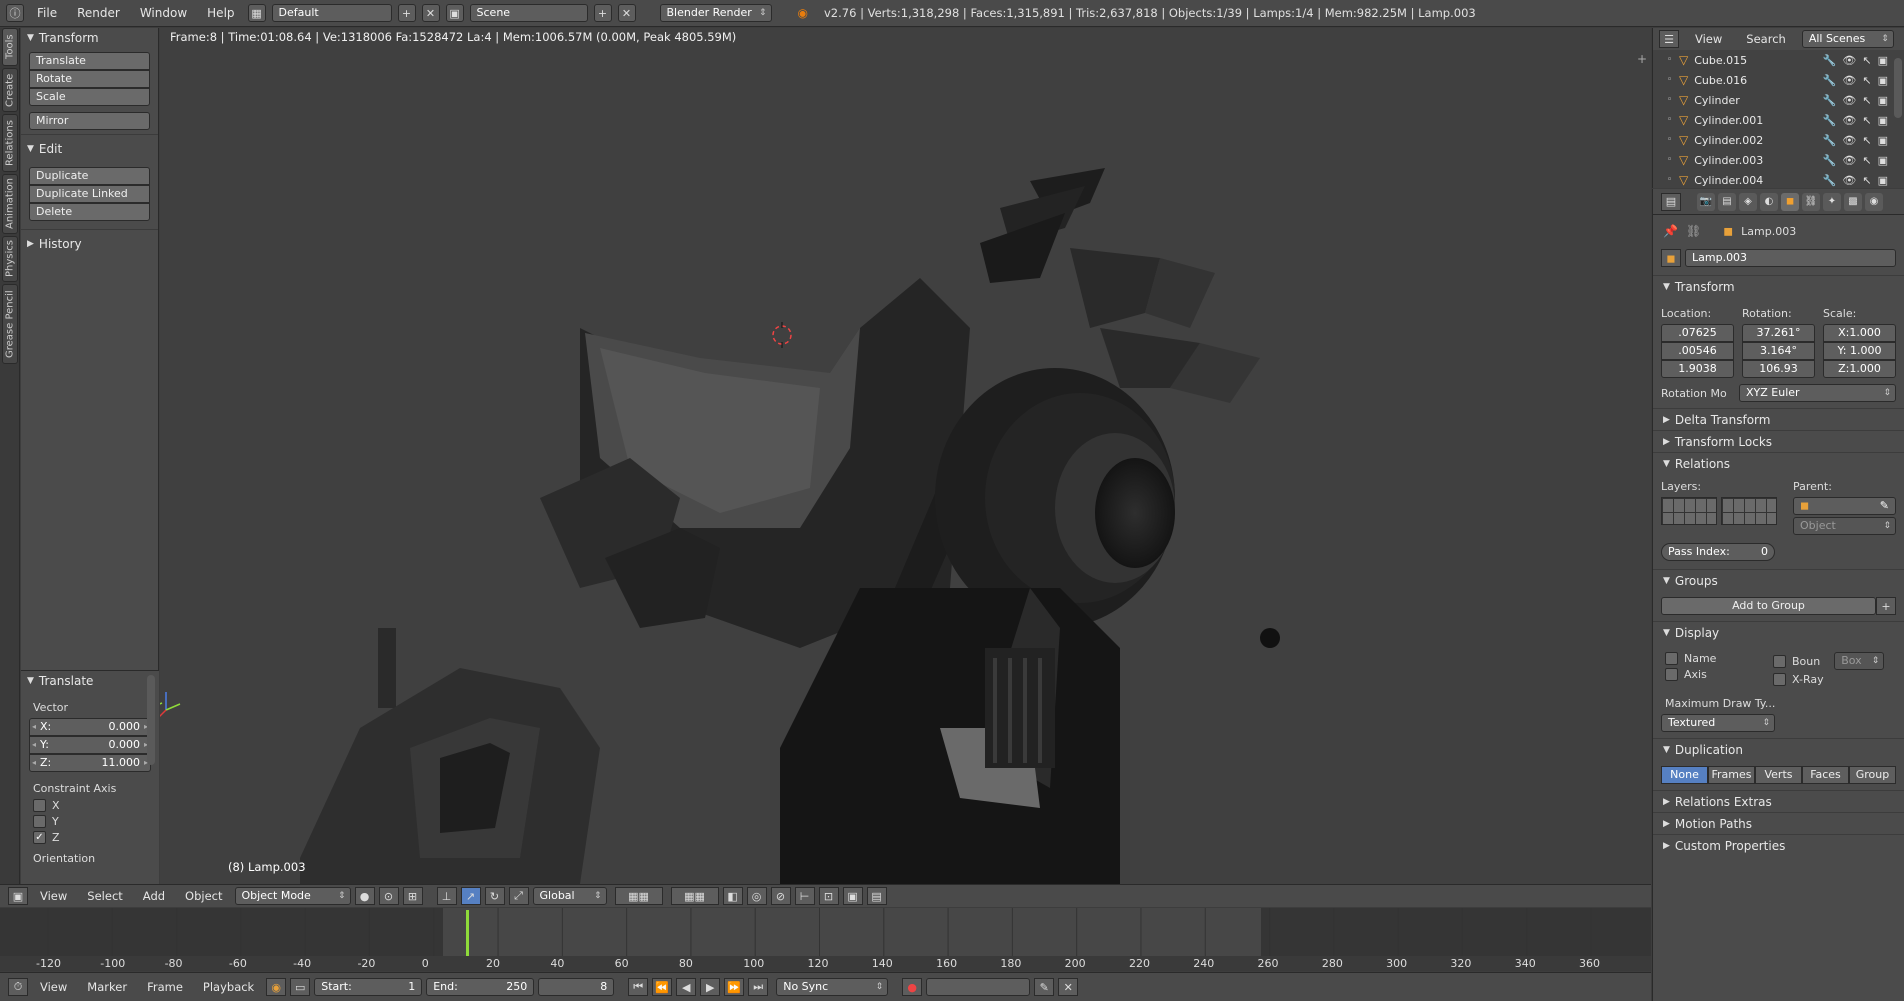 Image resolution: width=1904 pixels, height=1001 pixels. Describe the element at coordinates (1778, 441) in the screenshot. I see `transform-locks-header: ▶ Transform Locks` at that location.